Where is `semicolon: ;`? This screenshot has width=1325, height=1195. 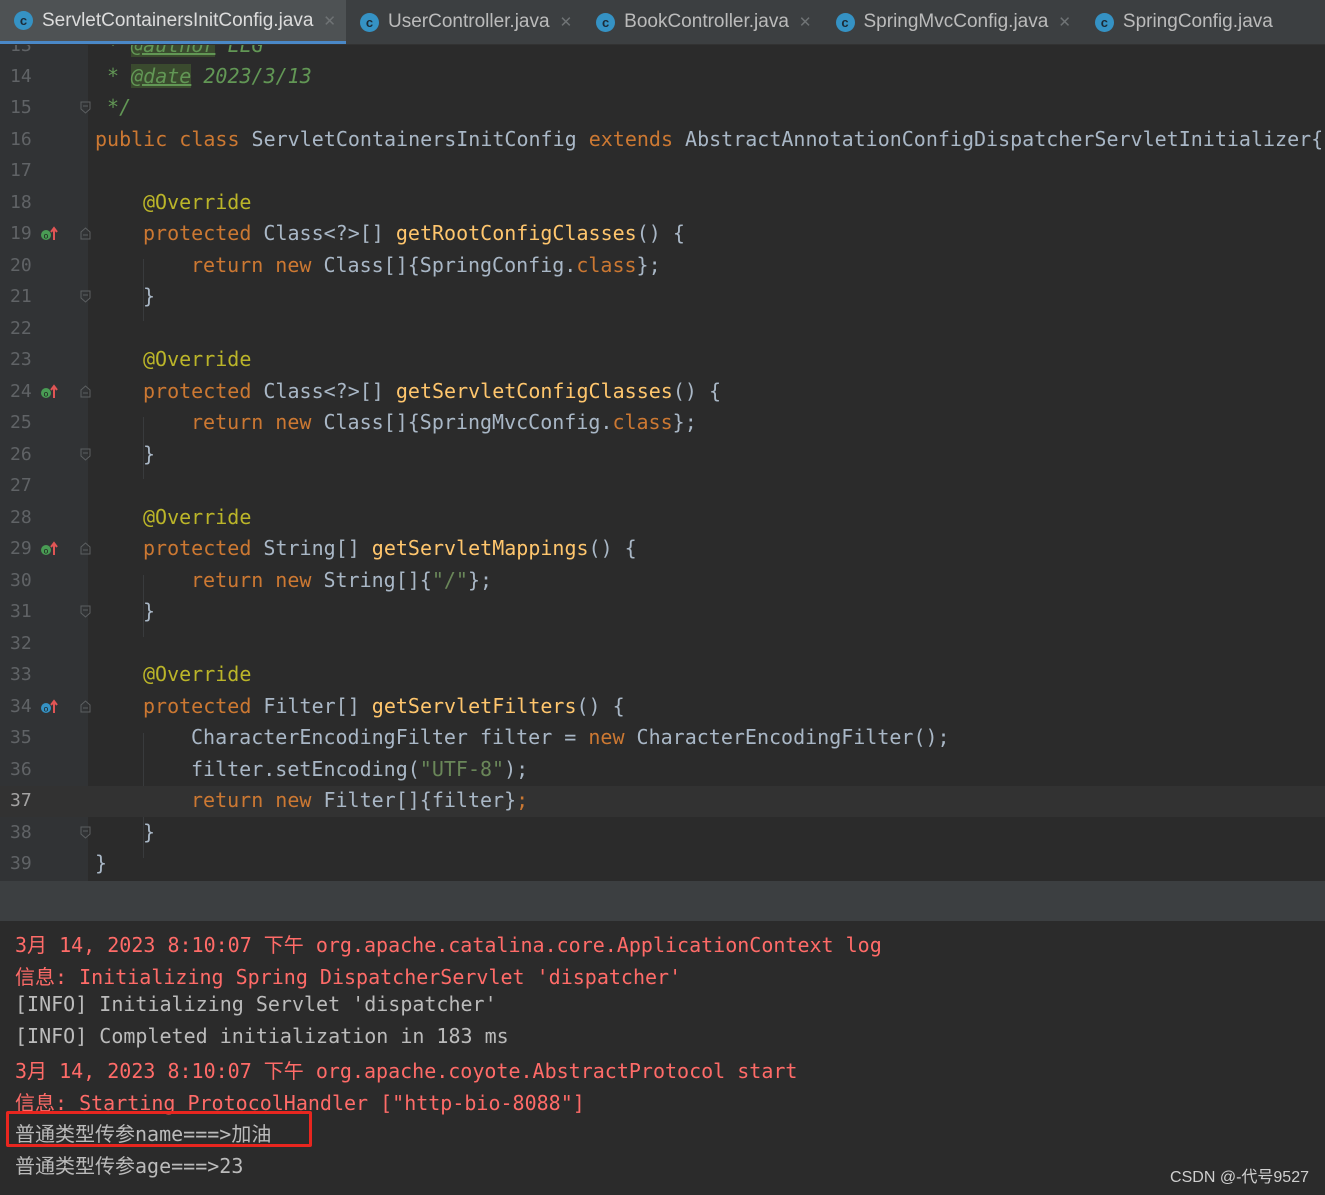
semicolon: ; is located at coordinates (522, 800).